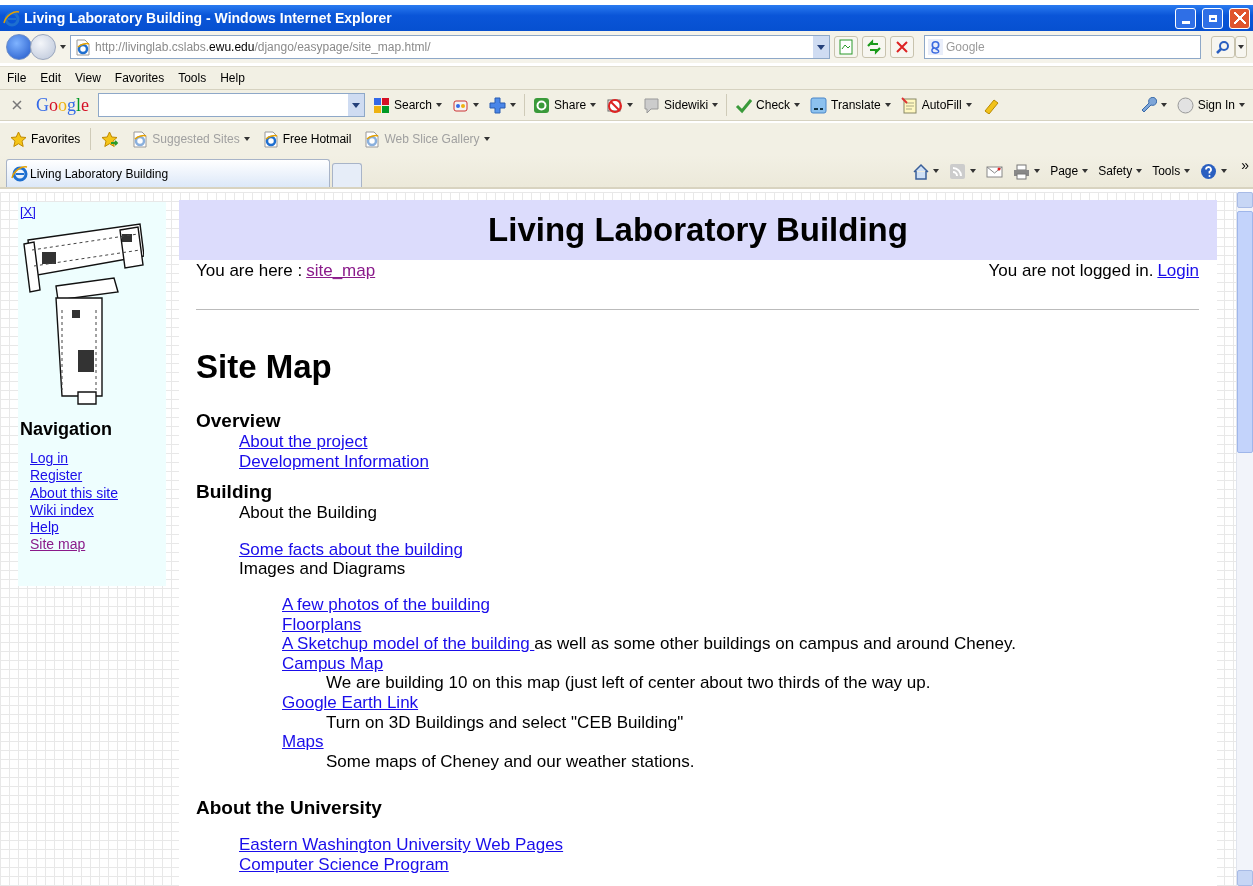 The image size is (1253, 886). What do you see at coordinates (238, 421) in the screenshot?
I see `section-heading: Overview` at bounding box center [238, 421].